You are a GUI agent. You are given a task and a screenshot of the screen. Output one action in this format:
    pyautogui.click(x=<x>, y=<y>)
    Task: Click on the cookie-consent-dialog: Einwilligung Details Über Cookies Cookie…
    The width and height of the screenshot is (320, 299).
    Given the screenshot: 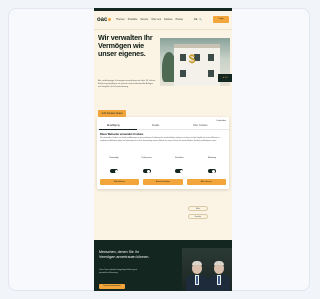 What is the action you would take?
    pyautogui.click(x=163, y=153)
    